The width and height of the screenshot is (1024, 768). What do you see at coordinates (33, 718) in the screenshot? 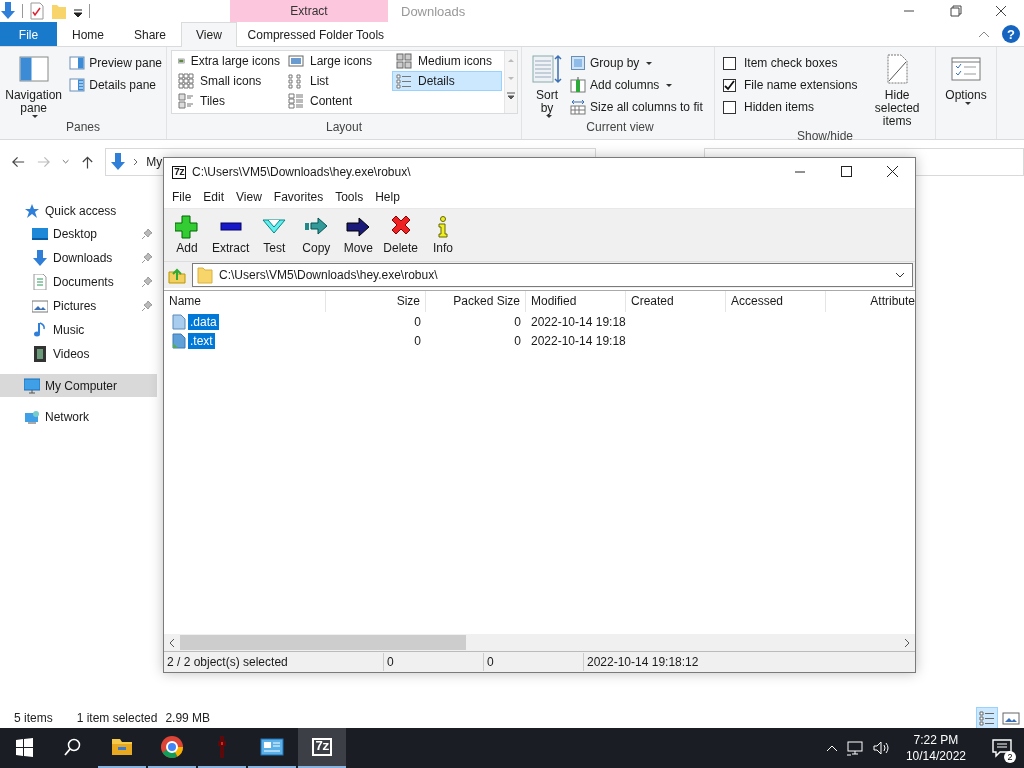
I see `item-count: 5 items` at bounding box center [33, 718].